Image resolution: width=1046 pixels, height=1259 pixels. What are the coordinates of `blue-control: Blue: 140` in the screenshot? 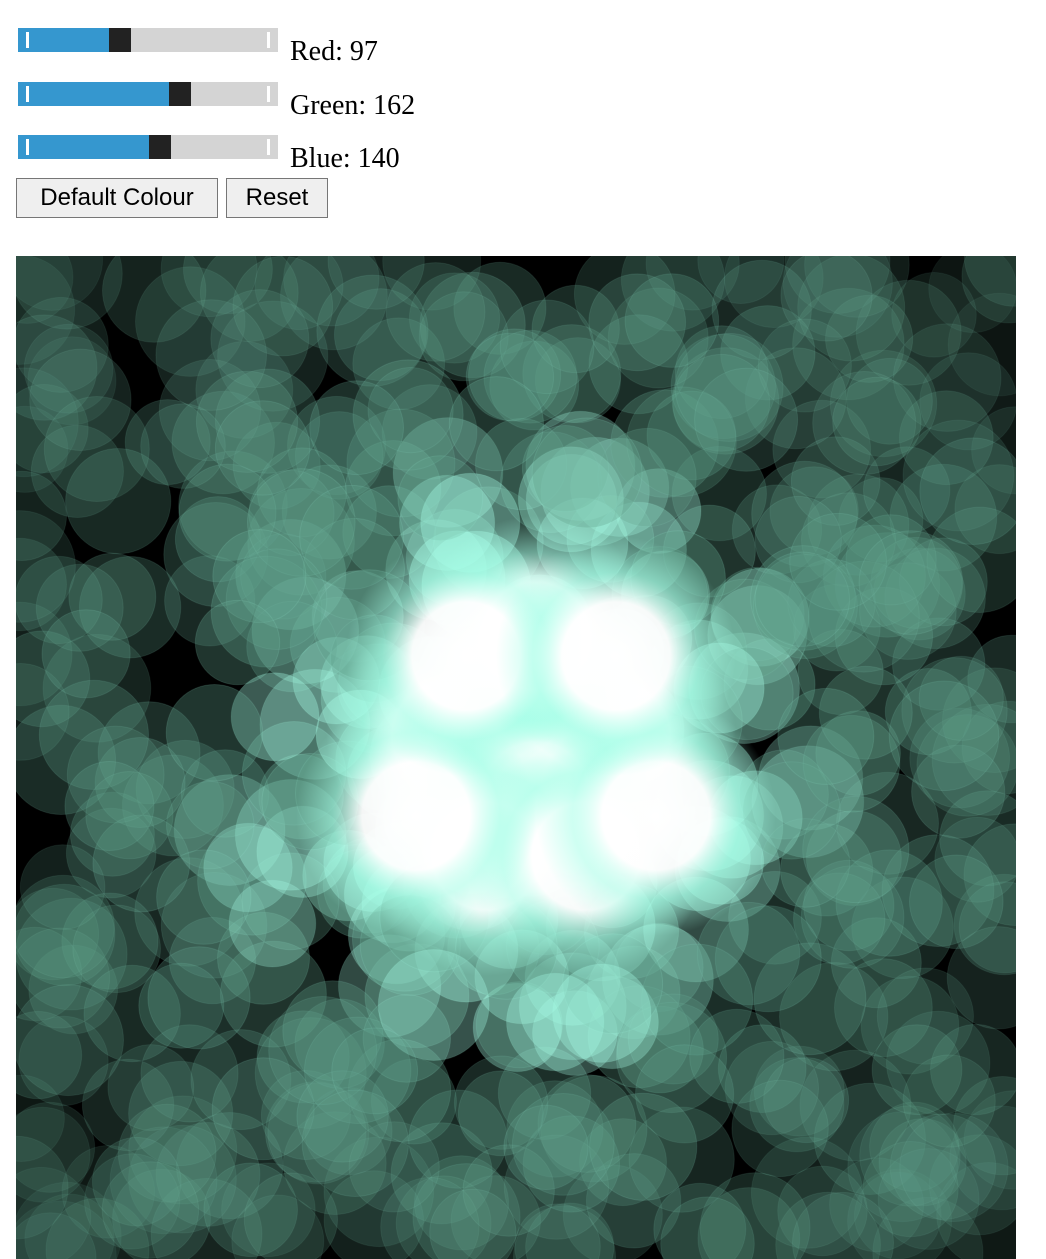 It's located at (278, 157).